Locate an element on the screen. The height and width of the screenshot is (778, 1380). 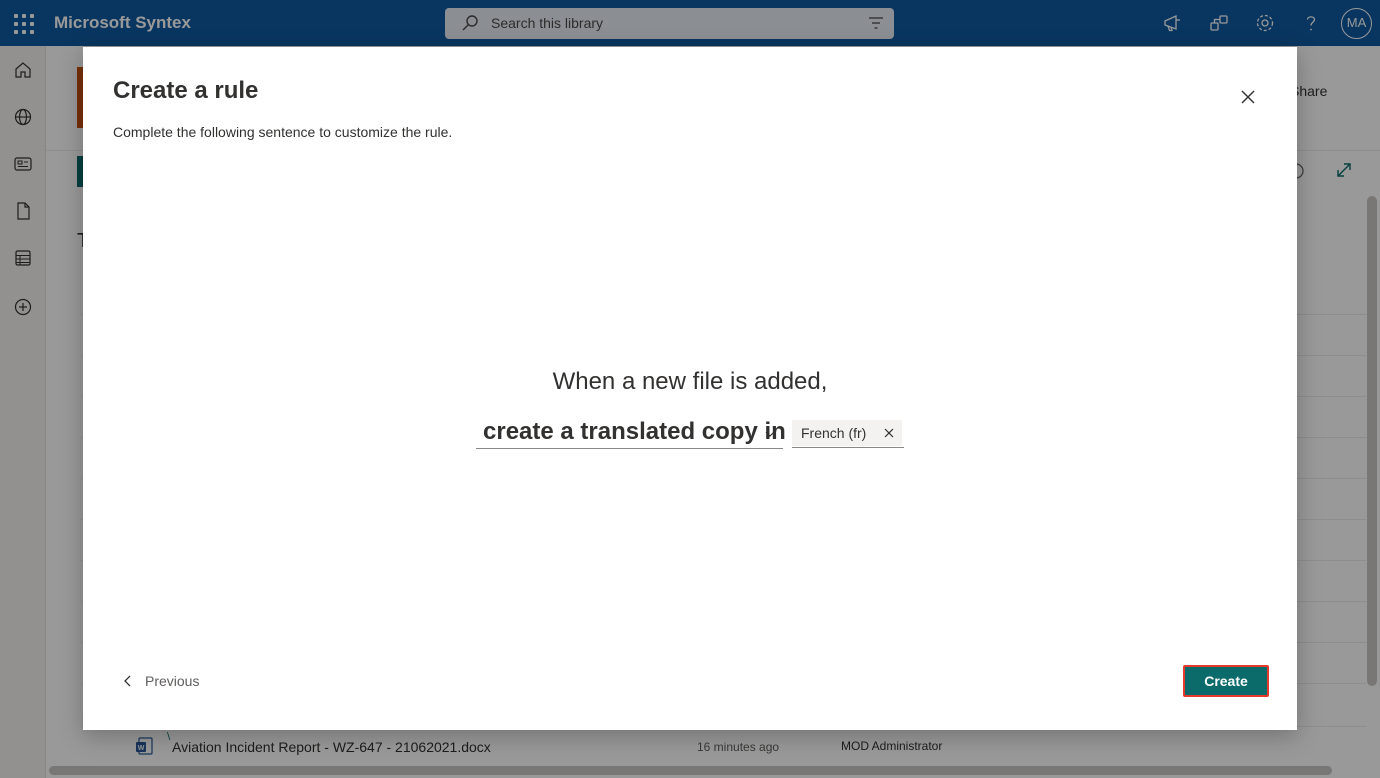
action-dropdown: create a translated copy in is located at coordinates (631, 433).